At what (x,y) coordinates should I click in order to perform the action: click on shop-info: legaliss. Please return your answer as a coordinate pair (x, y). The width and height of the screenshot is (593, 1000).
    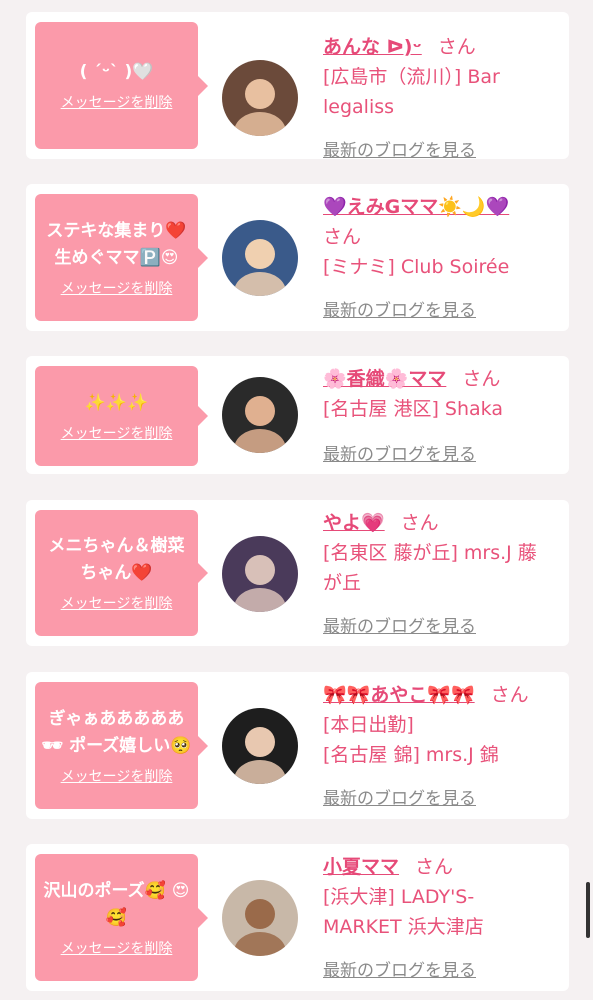
    Looking at the image, I should click on (359, 107).